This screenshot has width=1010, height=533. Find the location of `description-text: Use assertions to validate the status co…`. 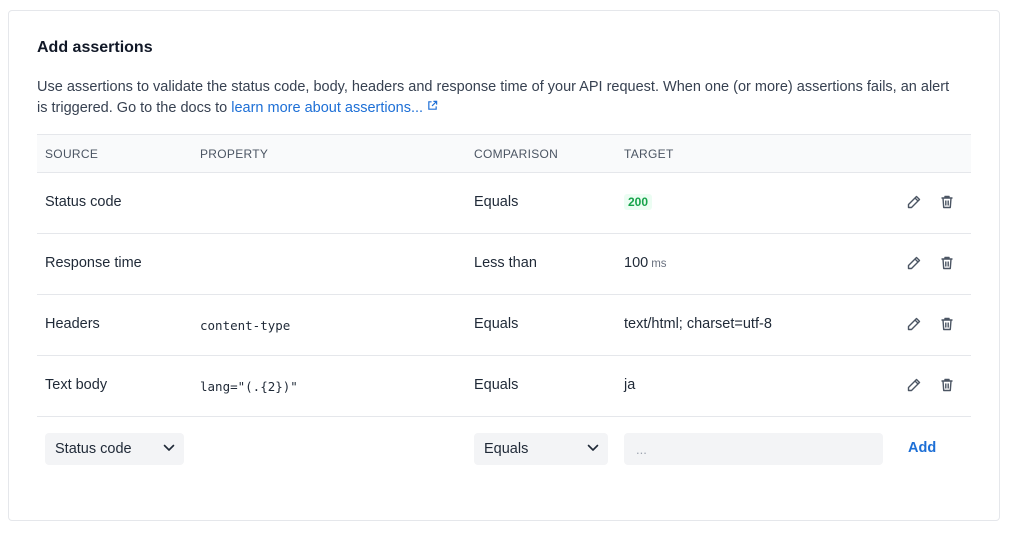

description-text: Use assertions to validate the status co… is located at coordinates (493, 97).